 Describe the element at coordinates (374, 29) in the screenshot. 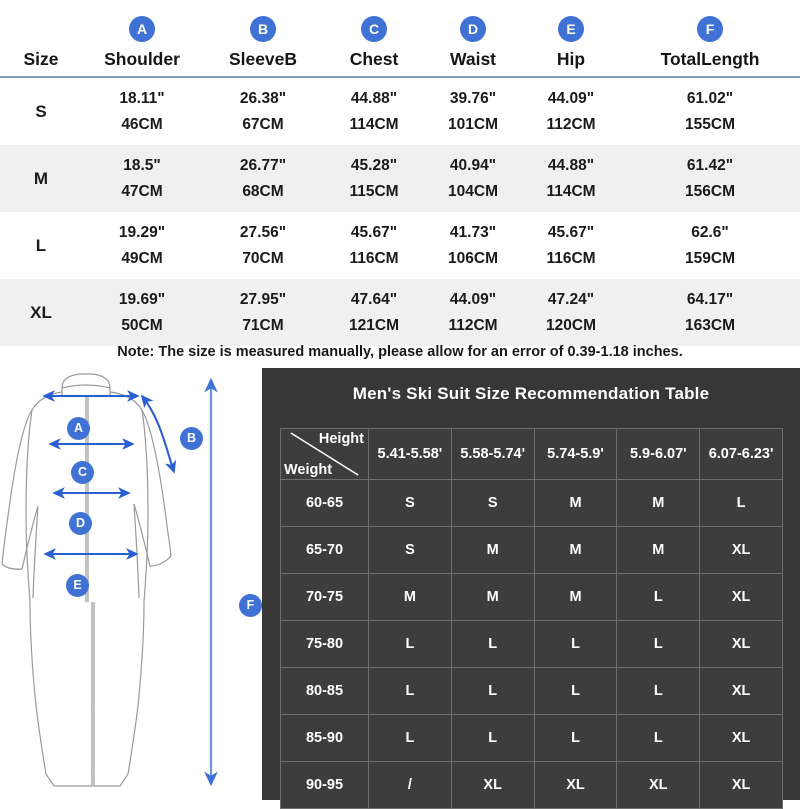

I see `badge-c-icon: C` at that location.